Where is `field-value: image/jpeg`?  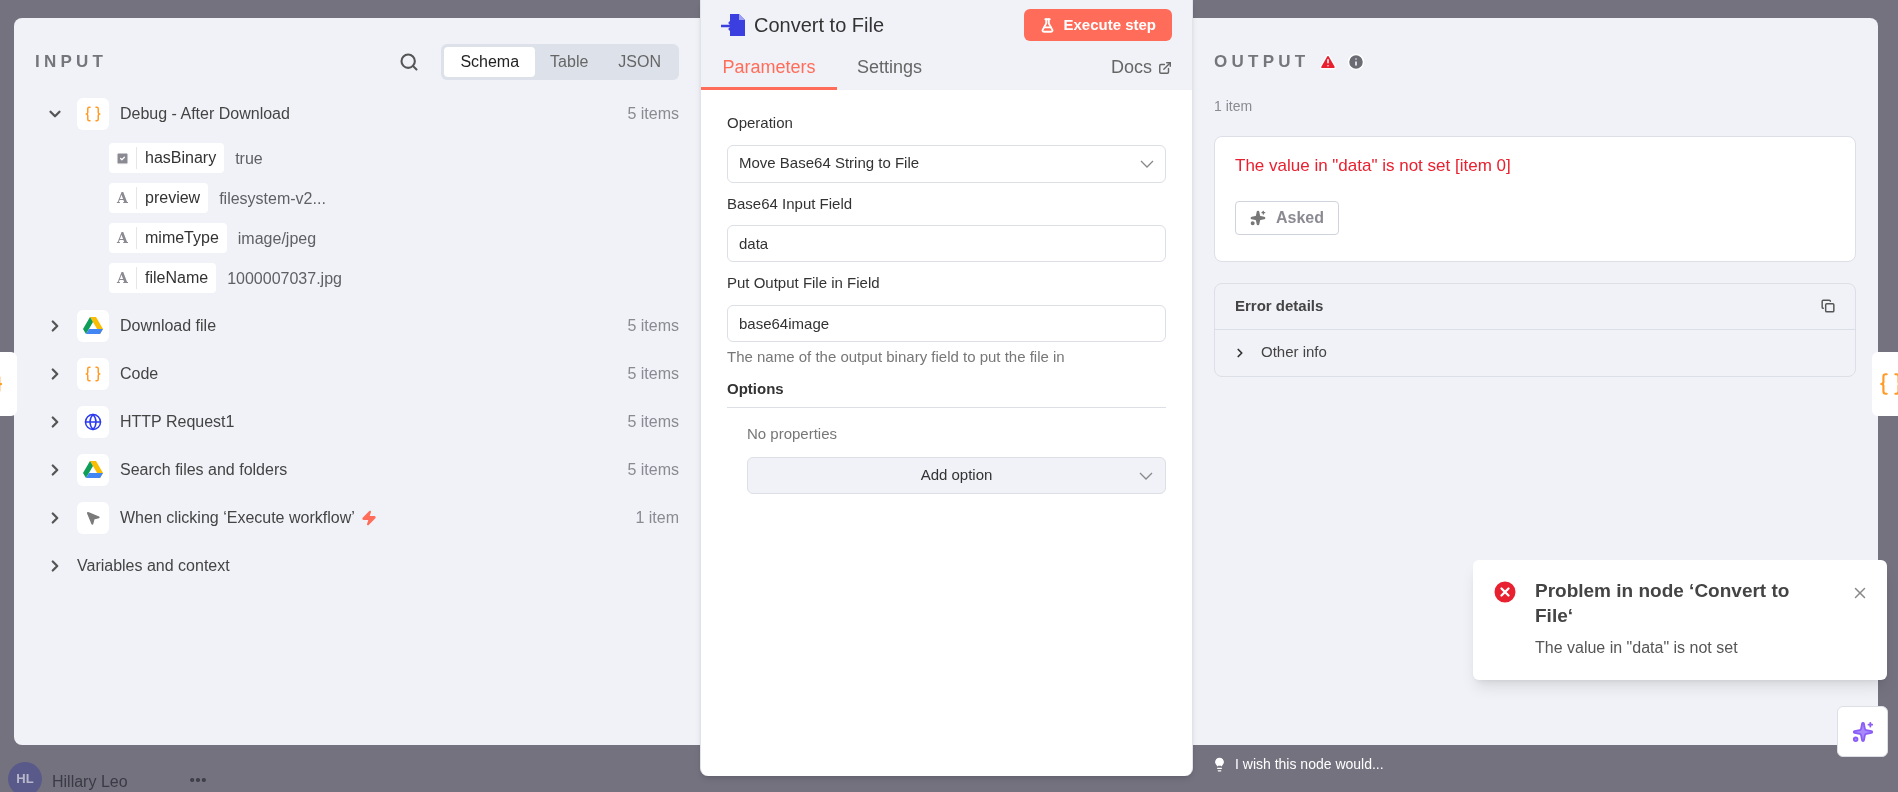
field-value: image/jpeg is located at coordinates (277, 239).